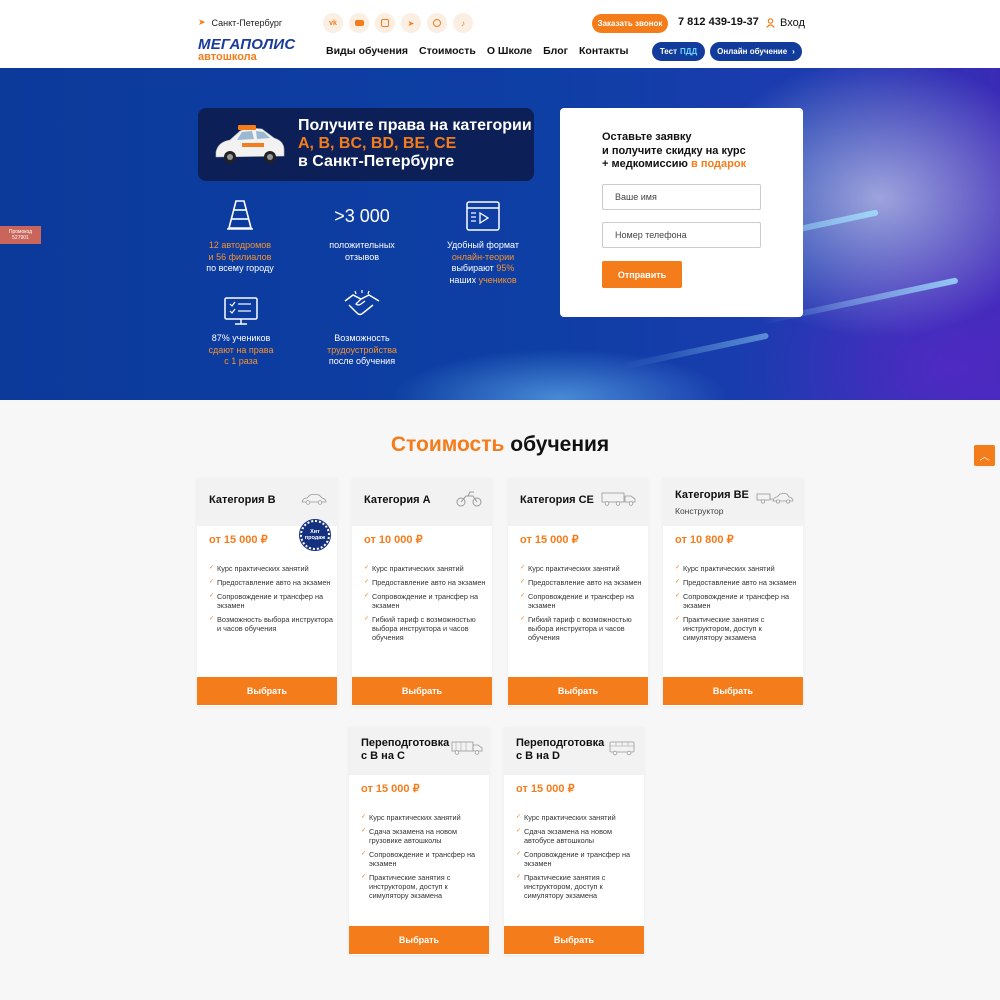 Image resolution: width=1000 pixels, height=1000 pixels. Describe the element at coordinates (362, 349) in the screenshot. I see `feature-employment-line2: трудоустройства` at that location.